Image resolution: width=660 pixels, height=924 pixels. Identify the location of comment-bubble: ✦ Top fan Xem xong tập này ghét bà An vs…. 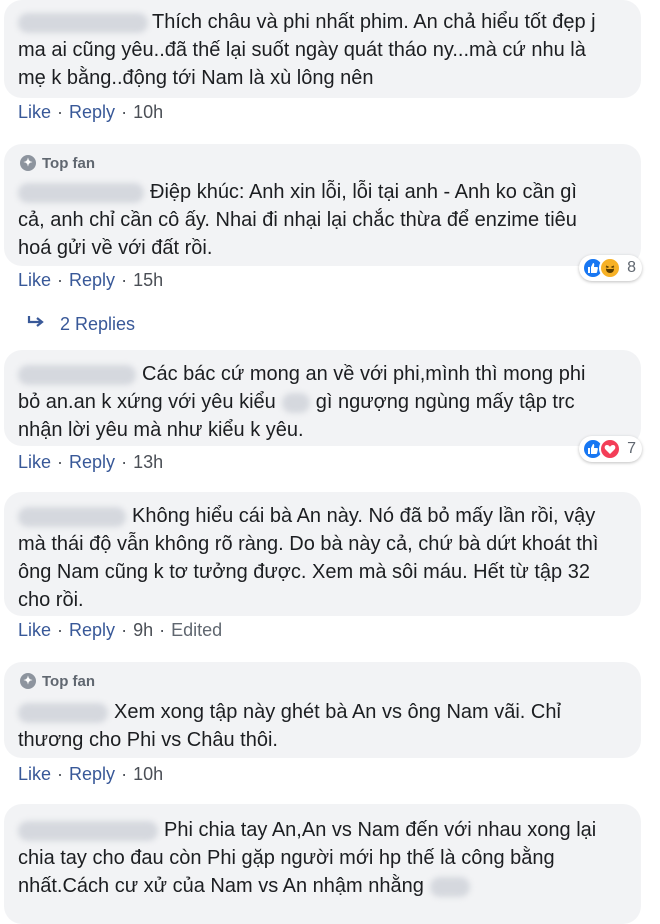
(322, 710).